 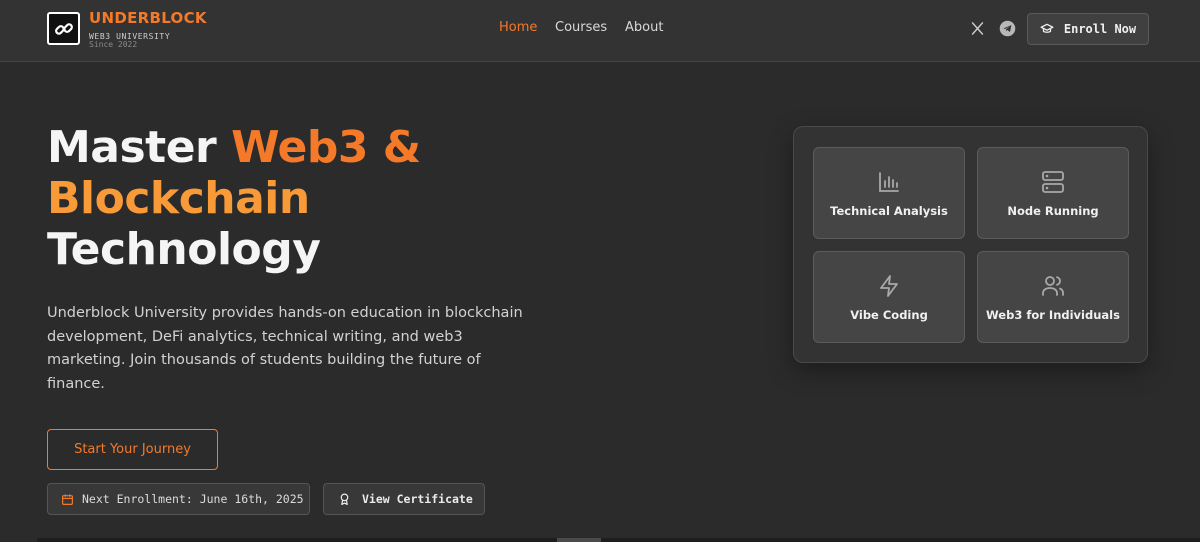 I want to click on telegram-social-link, so click(x=1007, y=28).